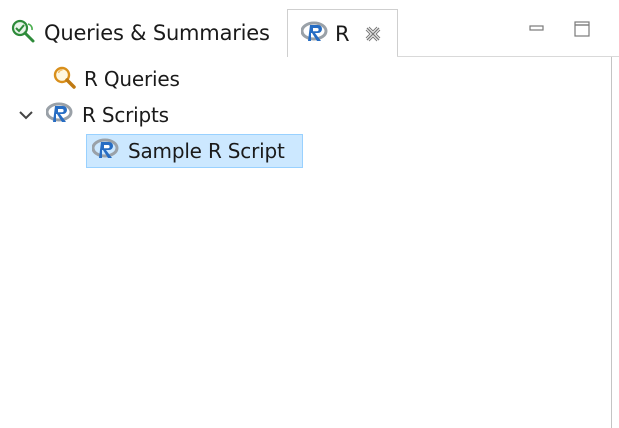 This screenshot has width=619, height=428. What do you see at coordinates (206, 151) in the screenshot?
I see `tree-item-label: Sample R Script` at bounding box center [206, 151].